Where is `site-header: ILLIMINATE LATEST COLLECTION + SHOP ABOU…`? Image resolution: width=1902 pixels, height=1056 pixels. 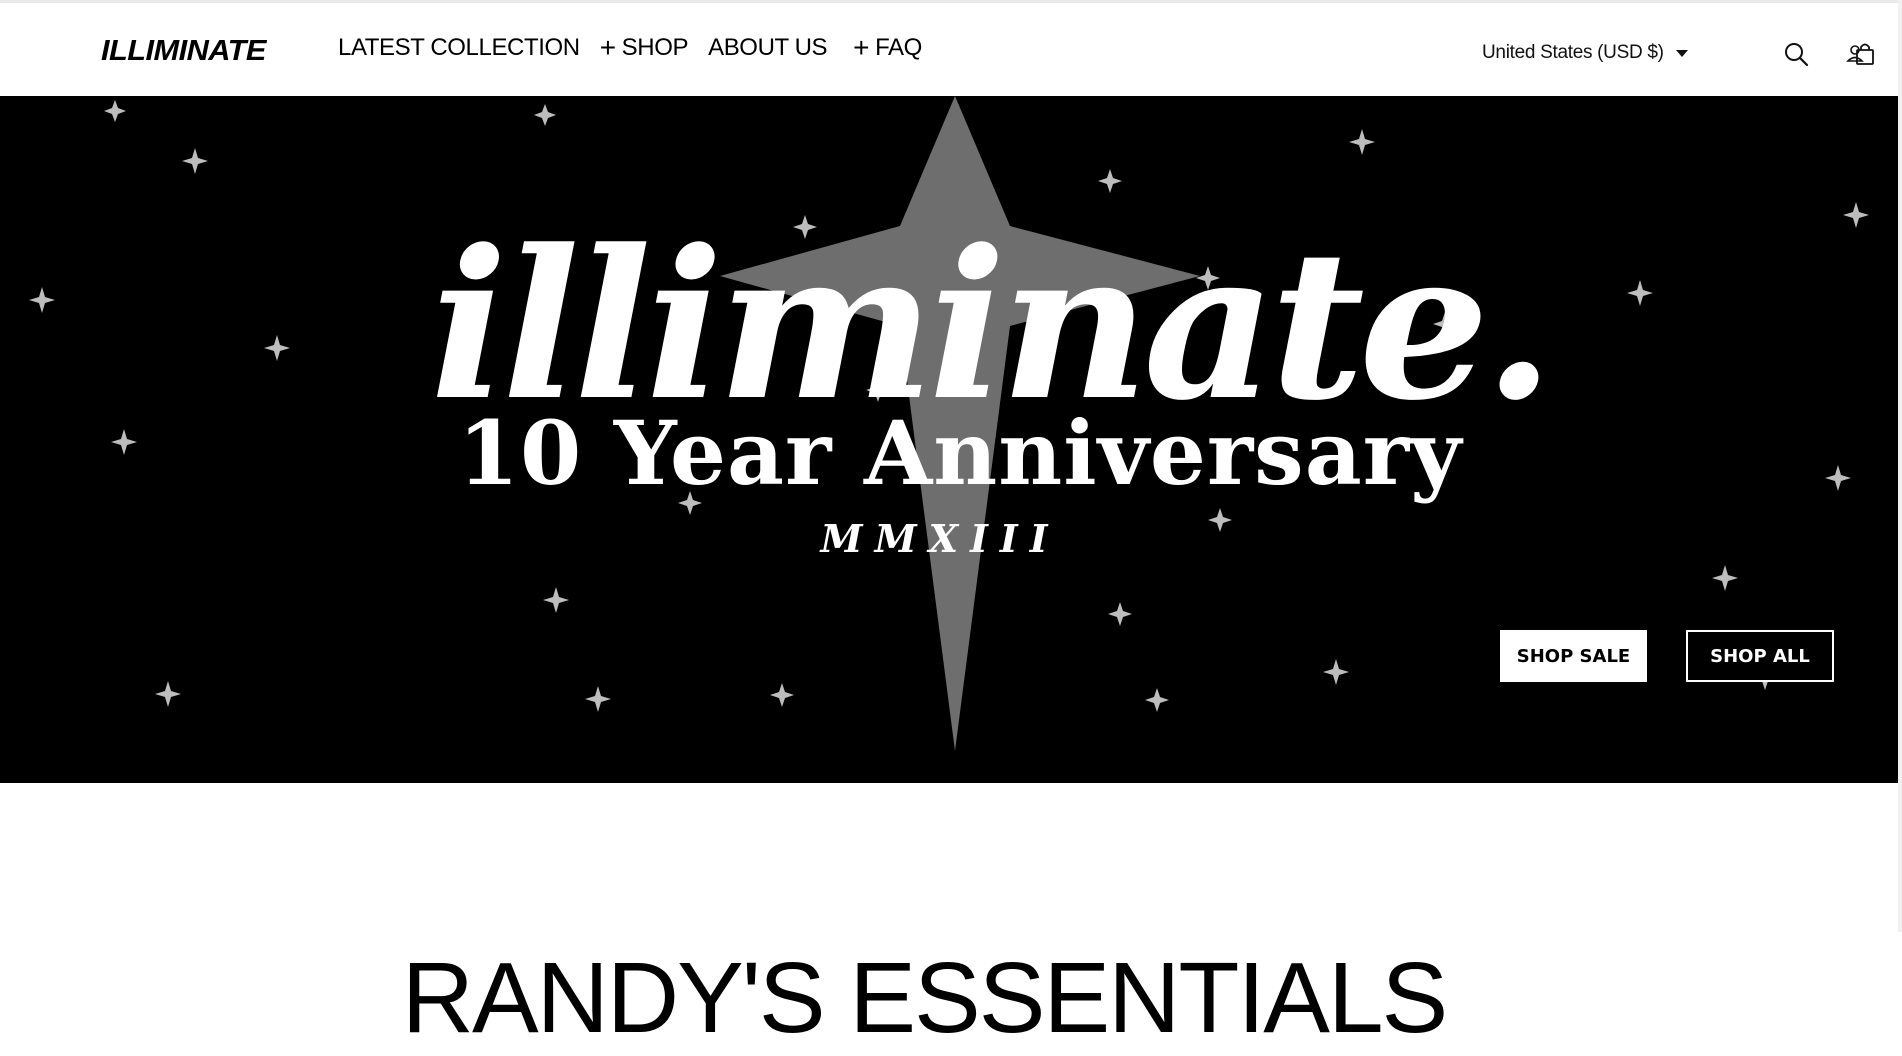
site-header: ILLIMINATE LATEST COLLECTION + SHOP ABOU… is located at coordinates (951, 49).